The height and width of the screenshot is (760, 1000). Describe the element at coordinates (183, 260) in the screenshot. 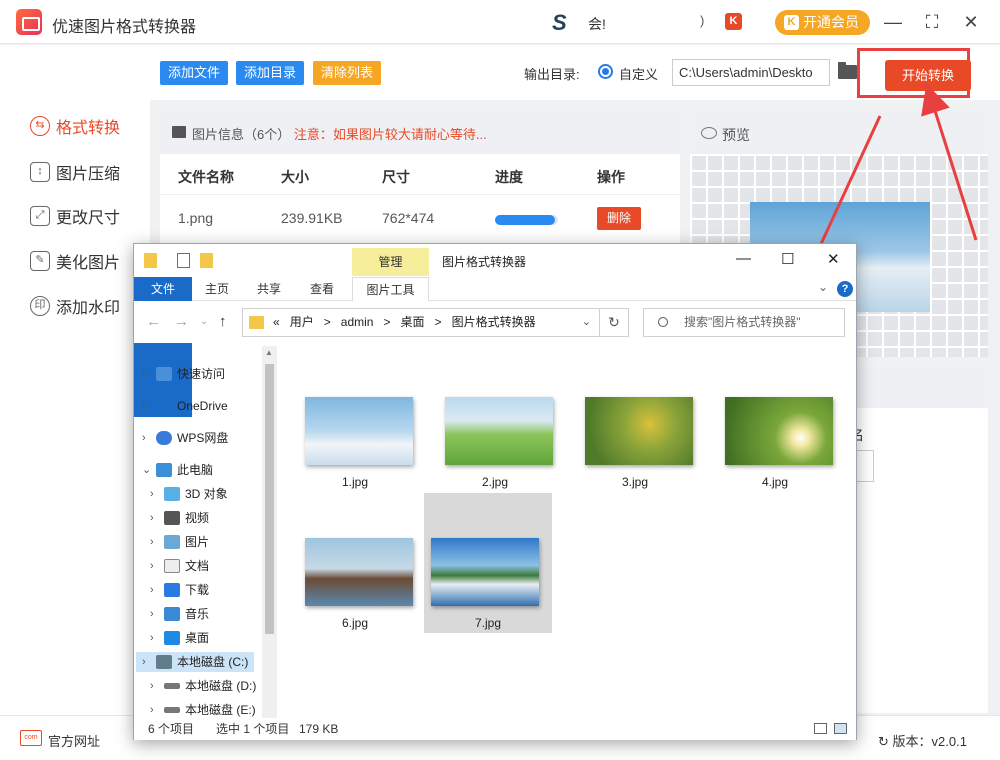

I see `properties-icon` at that location.